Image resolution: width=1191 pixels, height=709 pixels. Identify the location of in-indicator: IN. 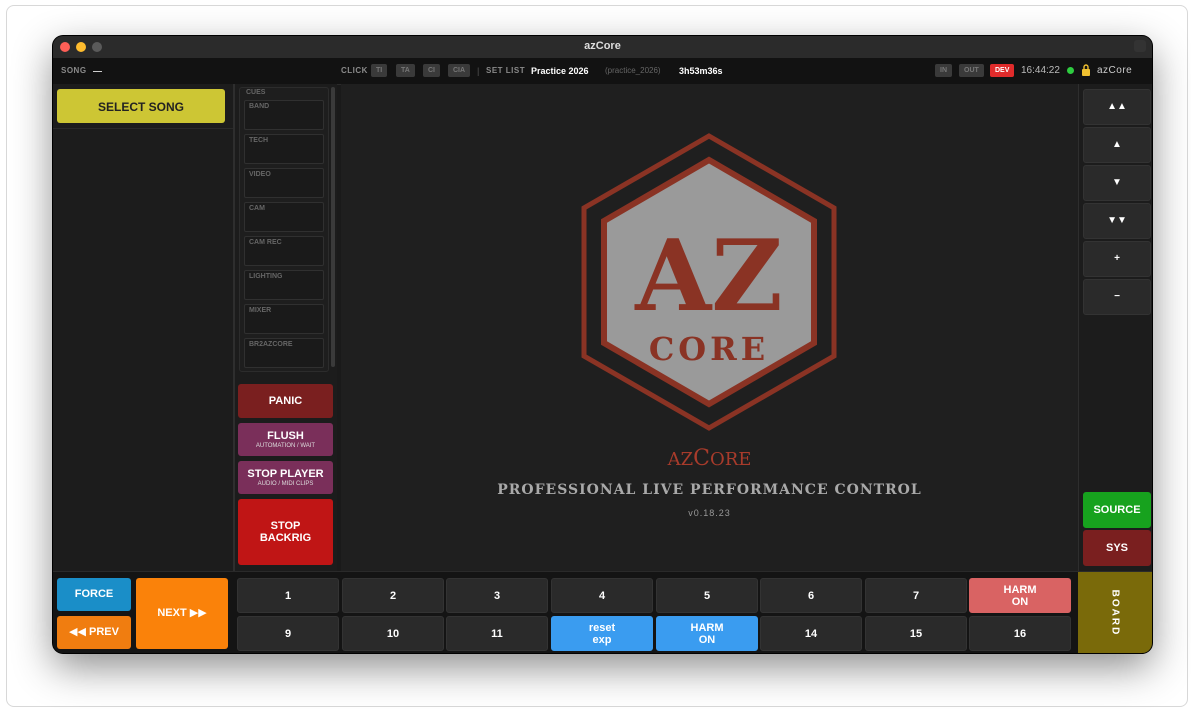
(943, 70).